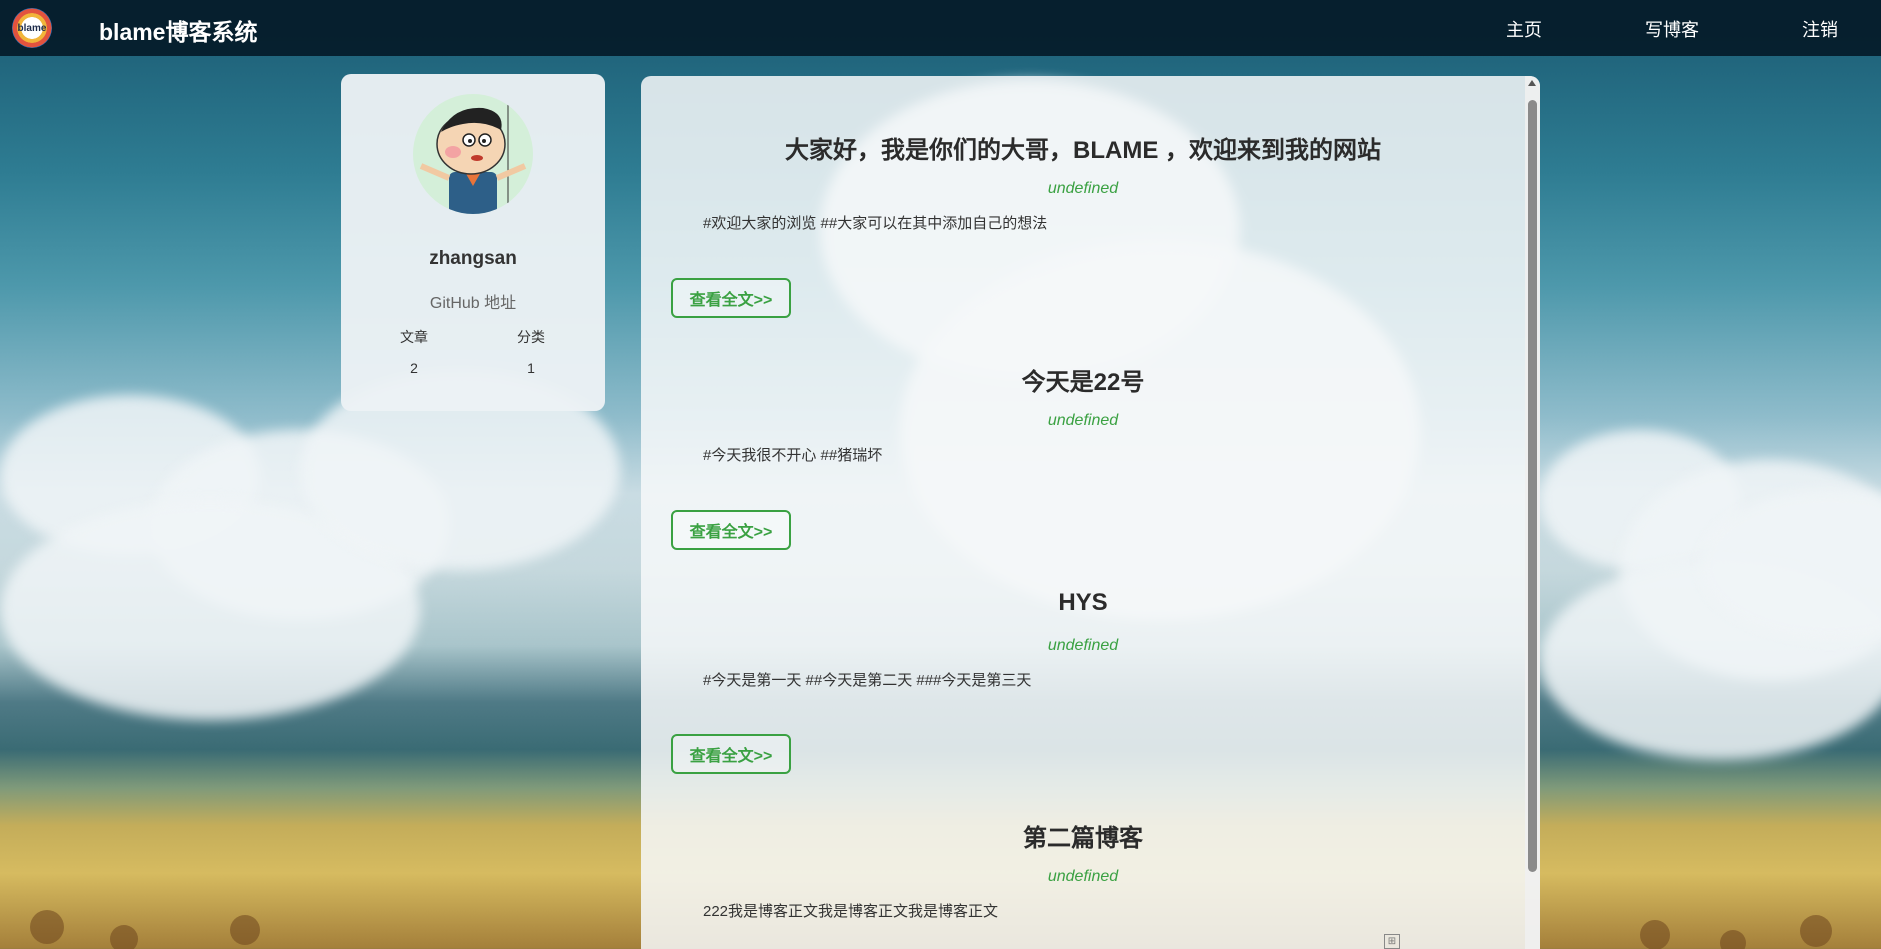 The width and height of the screenshot is (1881, 949). Describe the element at coordinates (867, 680) in the screenshot. I see `post-desc: #今天是第一天 ##今天是第二天 ###今天是第三天` at that location.